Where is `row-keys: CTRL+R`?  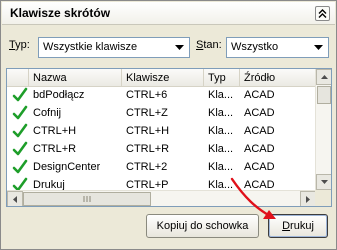
row-keys: CTRL+R is located at coordinates (148, 149).